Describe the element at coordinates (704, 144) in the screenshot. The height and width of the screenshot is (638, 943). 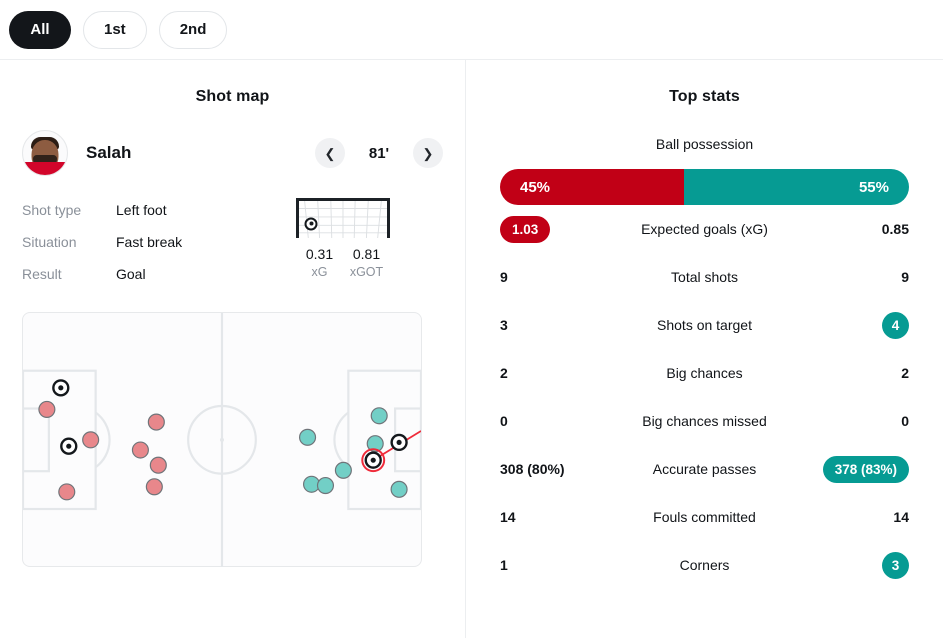
I see `possession-label: Ball possession` at that location.